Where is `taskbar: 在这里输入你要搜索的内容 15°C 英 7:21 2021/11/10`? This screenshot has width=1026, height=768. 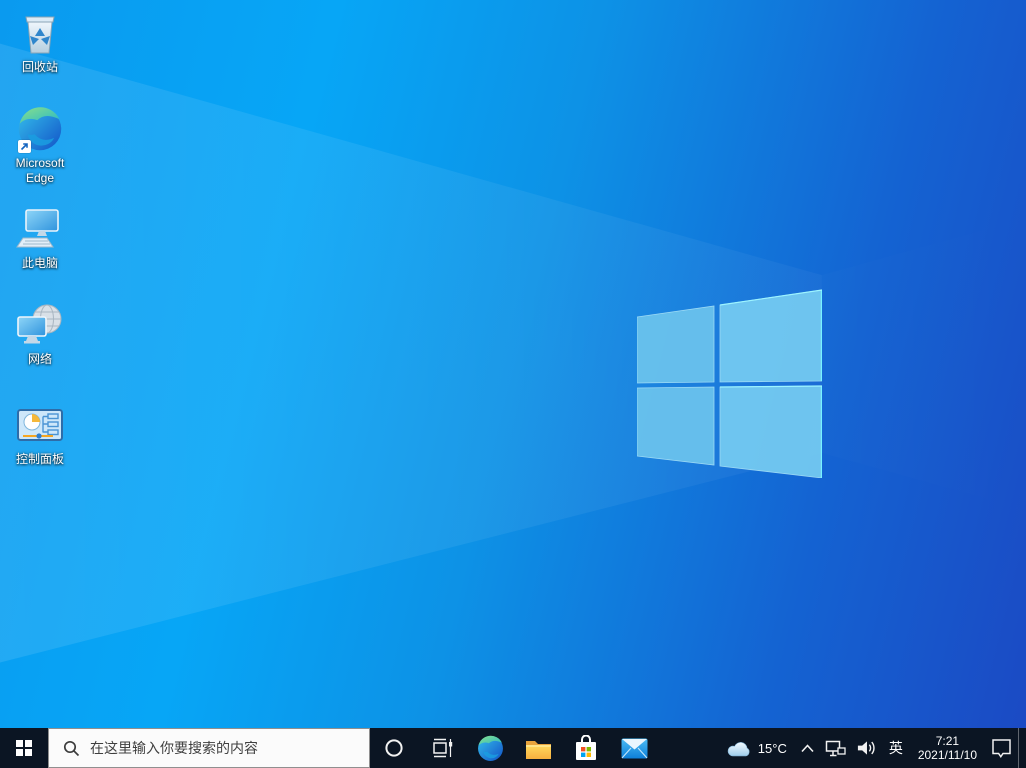 taskbar: 在这里输入你要搜索的内容 15°C 英 7:21 2021/11/10 is located at coordinates (513, 748).